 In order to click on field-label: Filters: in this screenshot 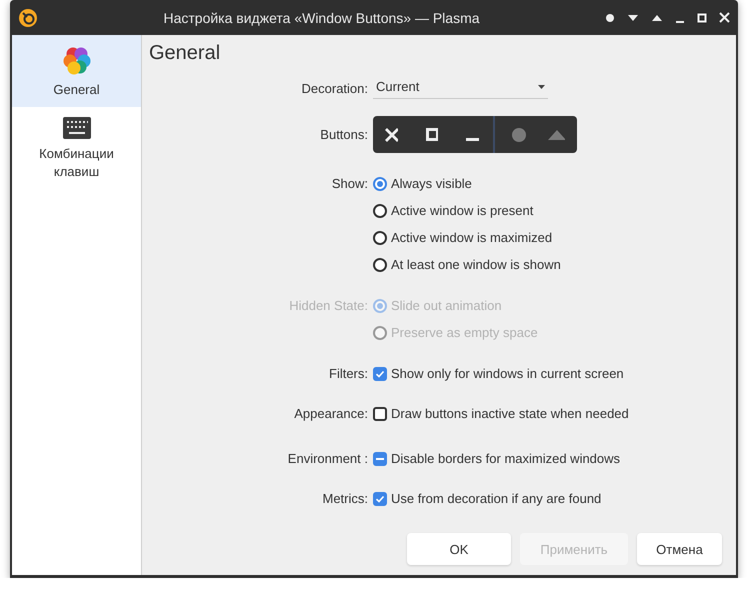, I will do `click(348, 374)`.